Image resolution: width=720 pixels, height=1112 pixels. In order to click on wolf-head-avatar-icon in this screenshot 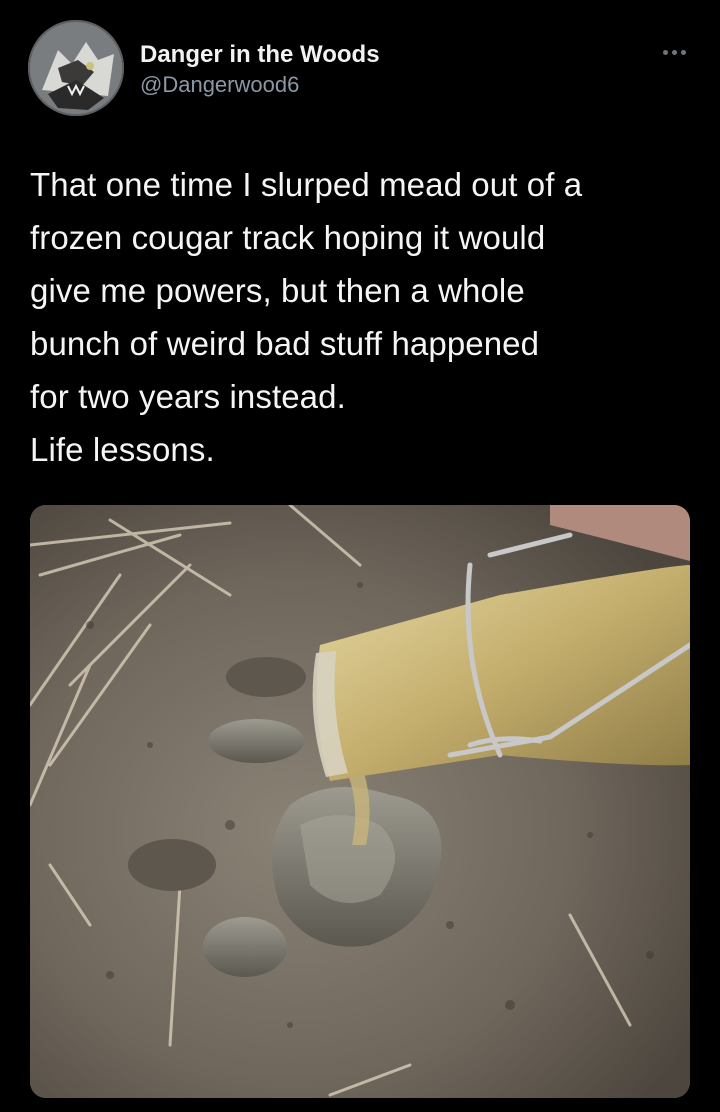, I will do `click(76, 68)`.